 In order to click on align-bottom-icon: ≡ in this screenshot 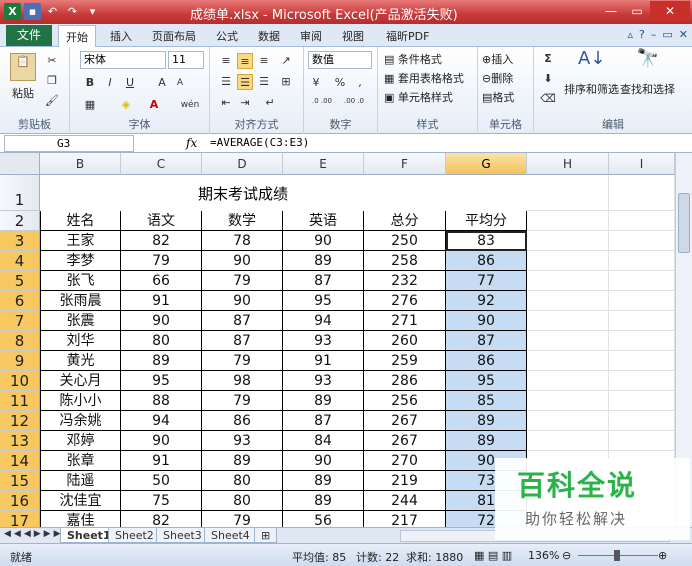, I will do `click(264, 61)`.